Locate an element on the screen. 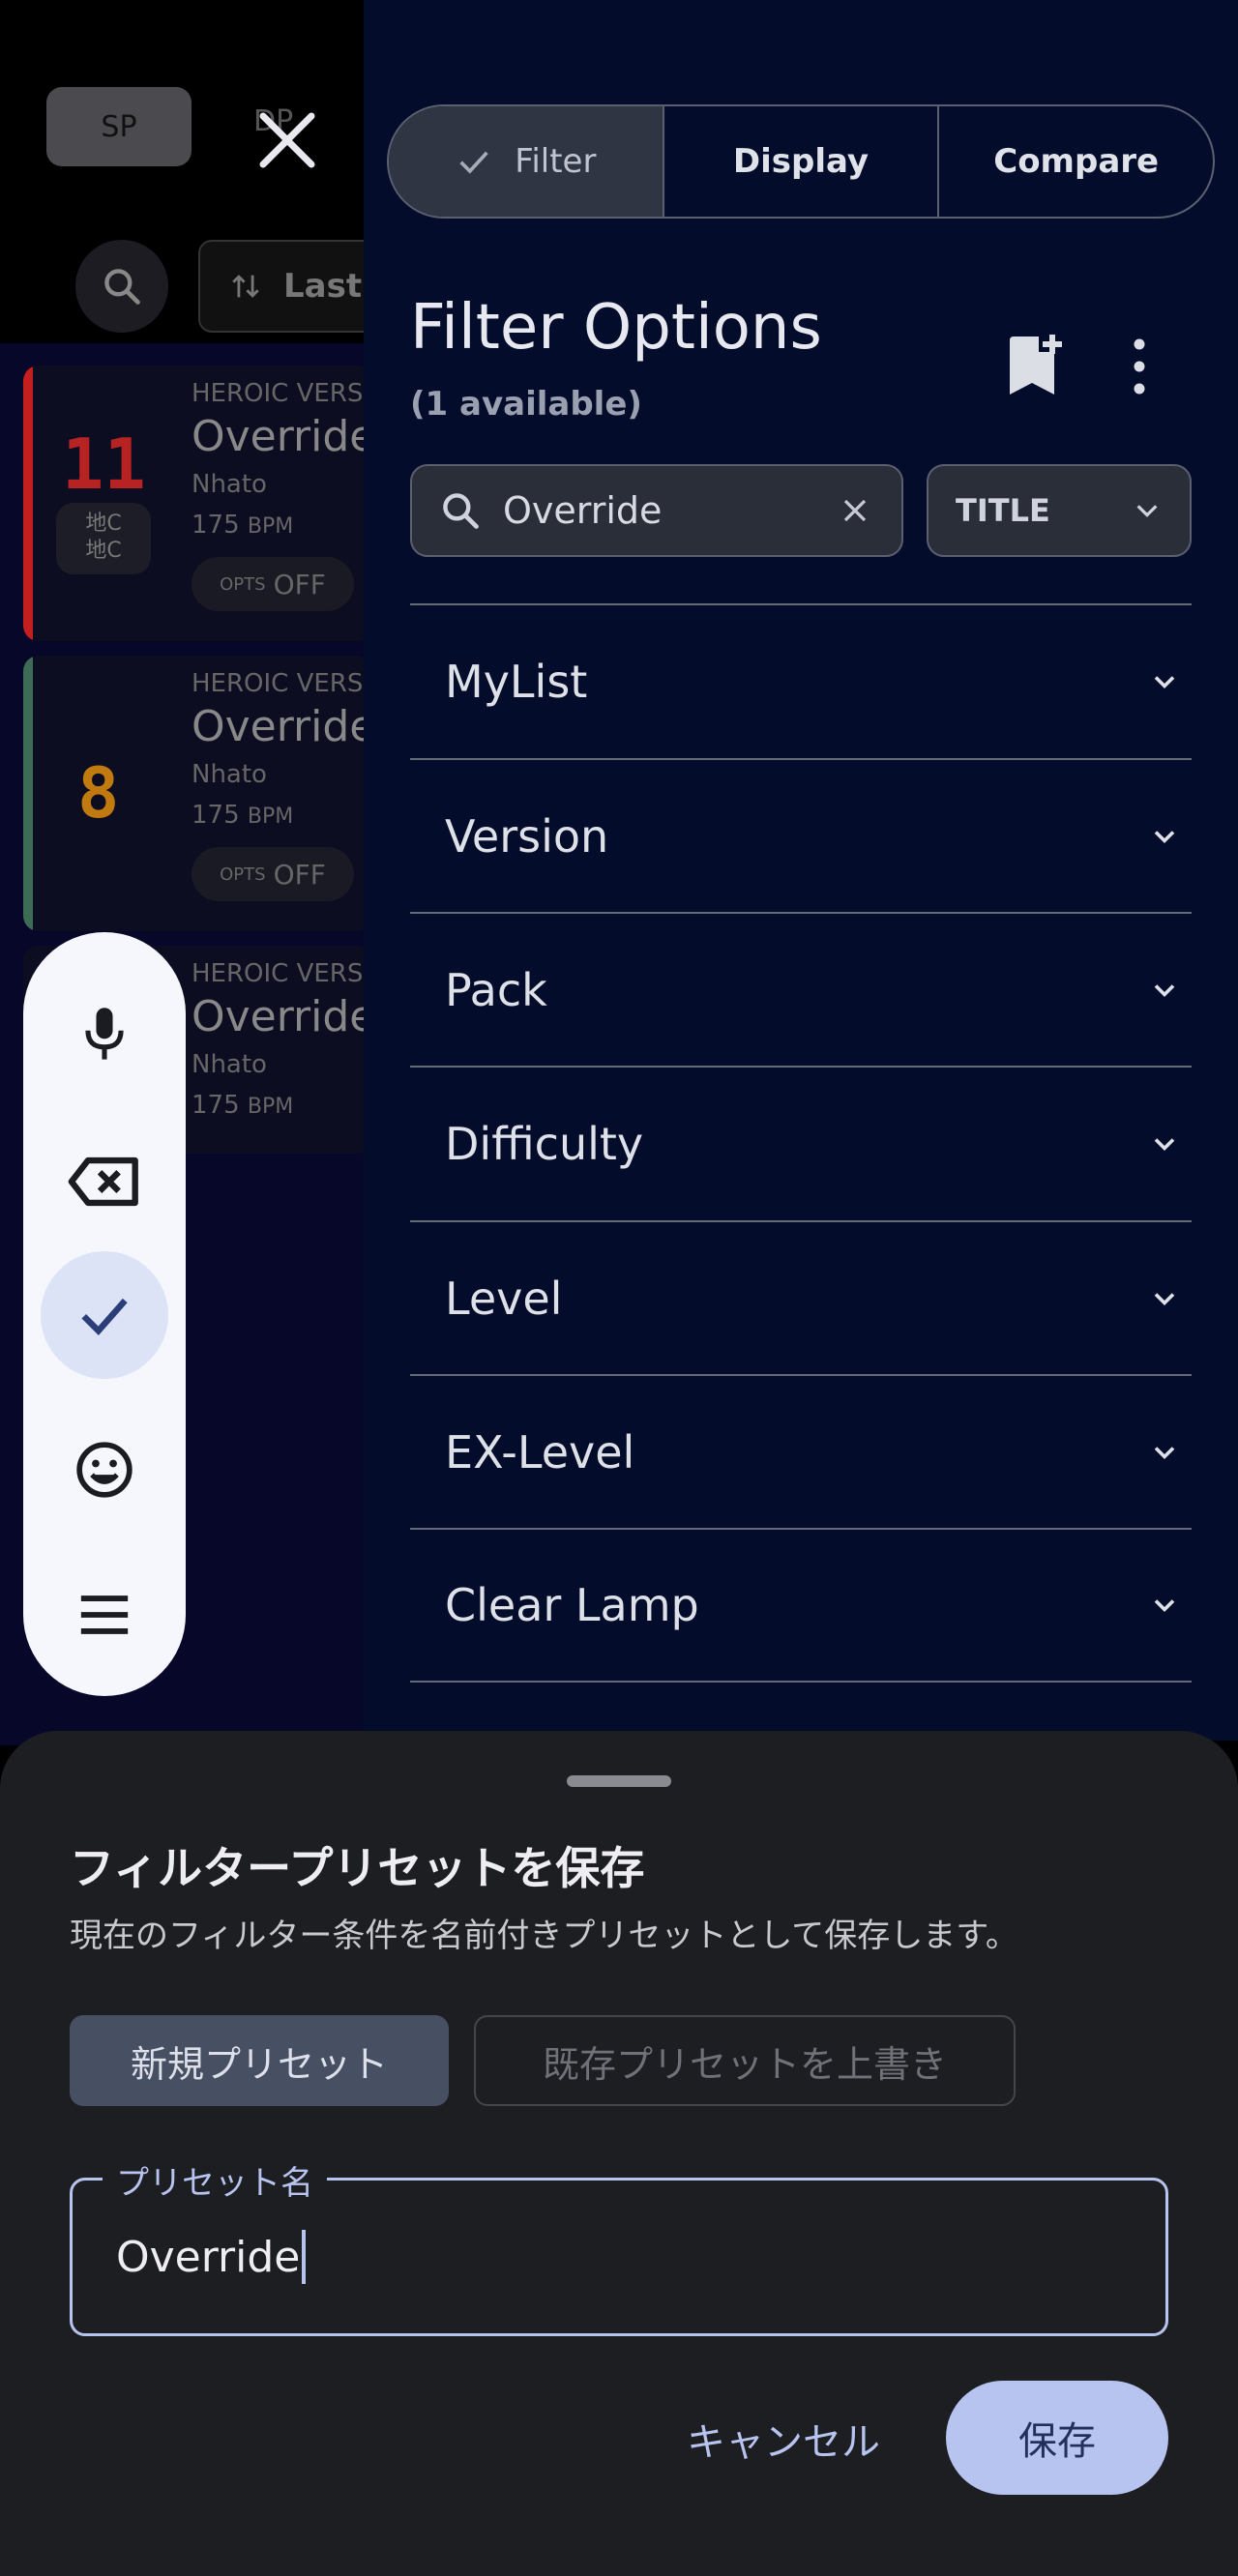 This screenshot has height=2576, width=1238. song-level: 11 is located at coordinates (104, 464).